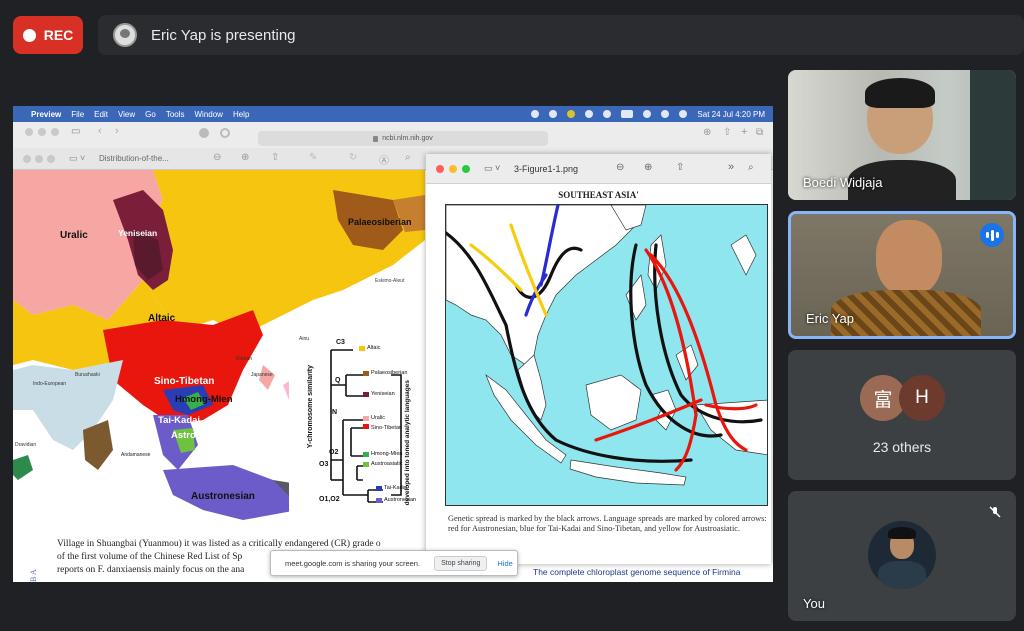 This screenshot has height=631, width=1024. I want to click on menu-app-preview: Preview, so click(46, 114).